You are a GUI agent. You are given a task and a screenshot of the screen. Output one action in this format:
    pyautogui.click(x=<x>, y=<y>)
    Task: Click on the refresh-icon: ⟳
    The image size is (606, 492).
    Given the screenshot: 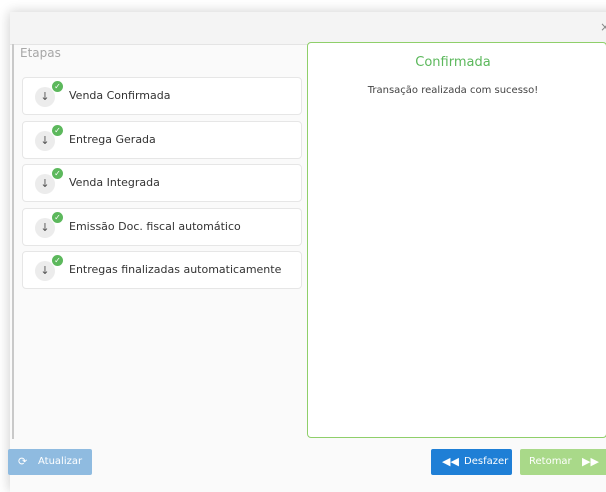 What is the action you would take?
    pyautogui.click(x=23, y=461)
    